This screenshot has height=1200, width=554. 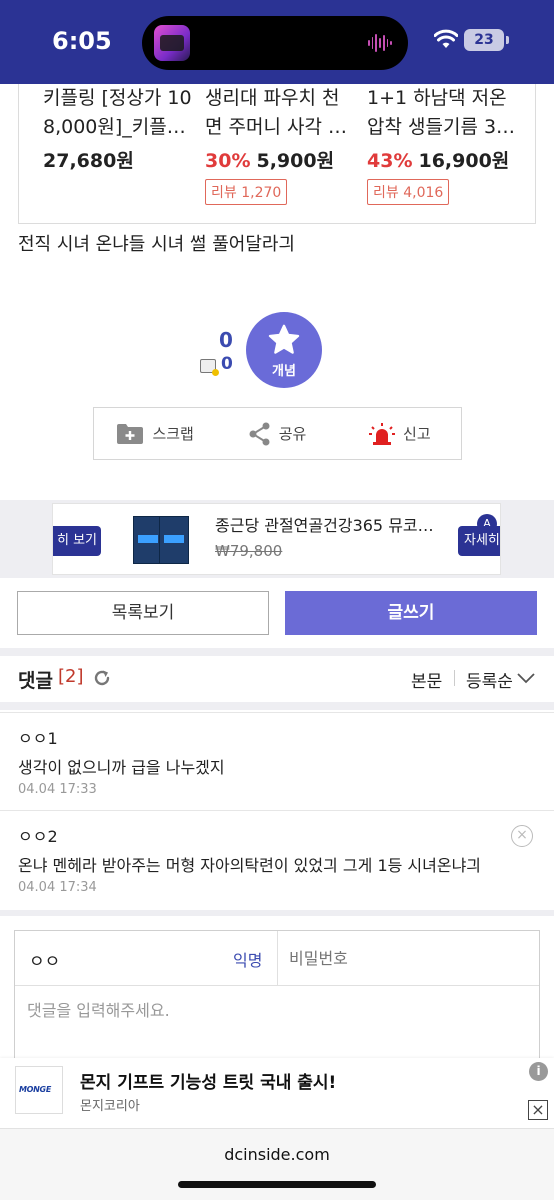 I want to click on product-card: 생리대 파우치 천 면 주머니 사각 … 30% 5,900원 리뷰 1,270, so click(x=280, y=144).